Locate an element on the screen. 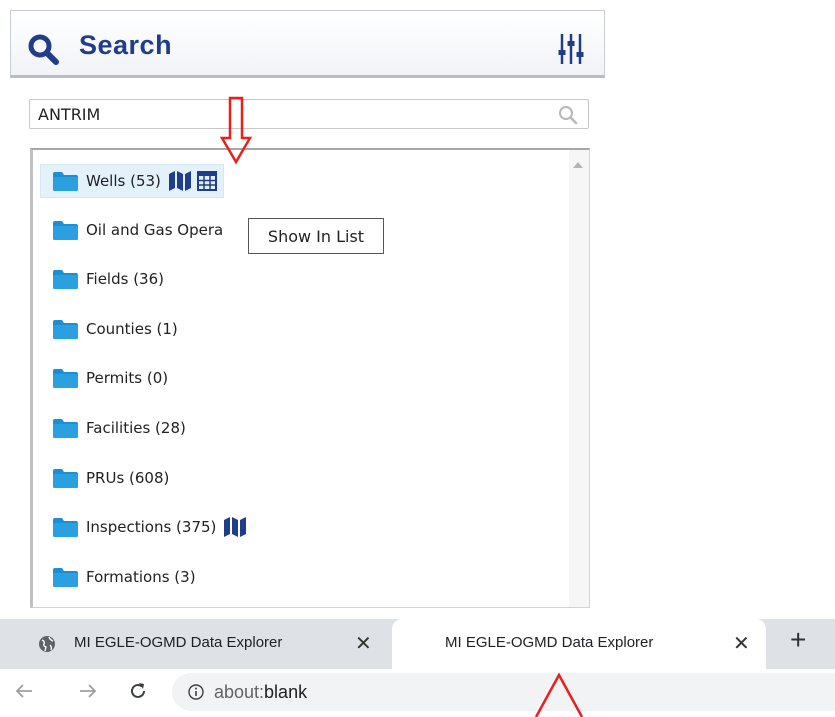  back-arrow-icon is located at coordinates (24, 691).